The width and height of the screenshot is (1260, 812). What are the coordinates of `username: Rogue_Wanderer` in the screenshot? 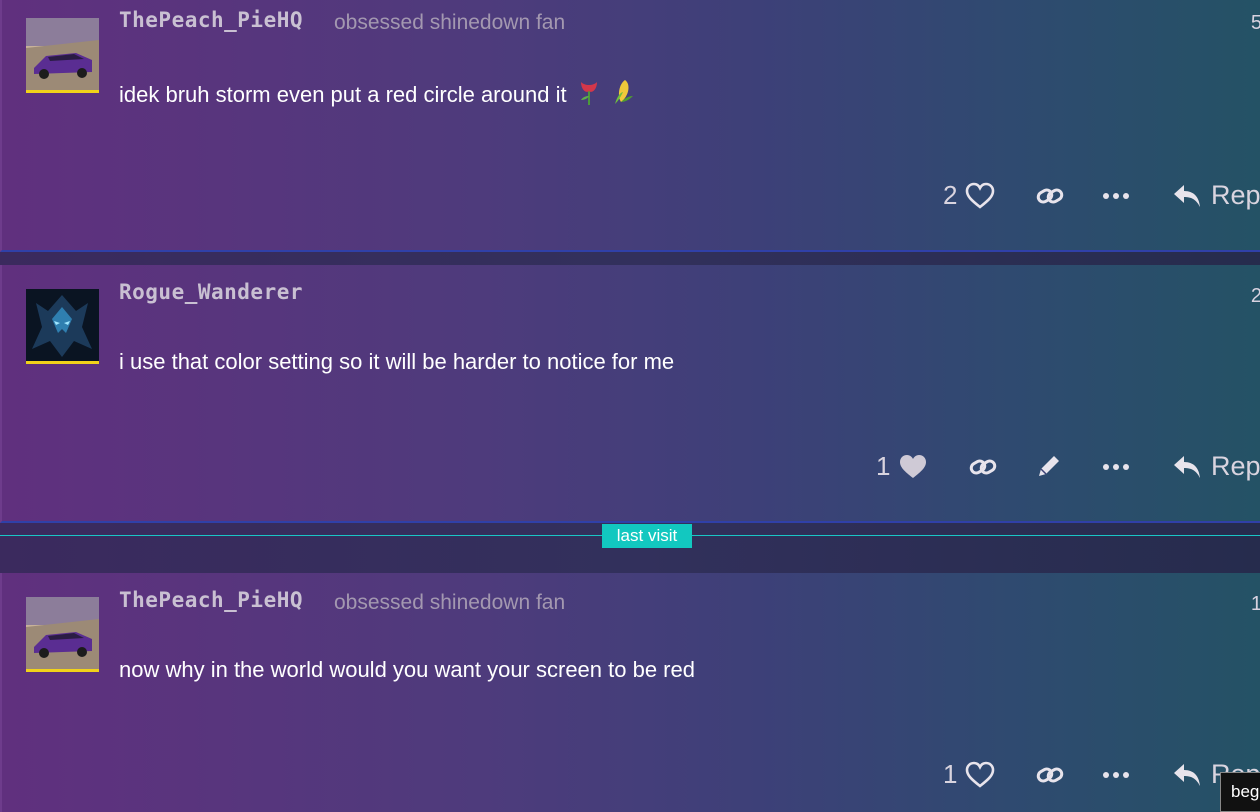 It's located at (211, 292).